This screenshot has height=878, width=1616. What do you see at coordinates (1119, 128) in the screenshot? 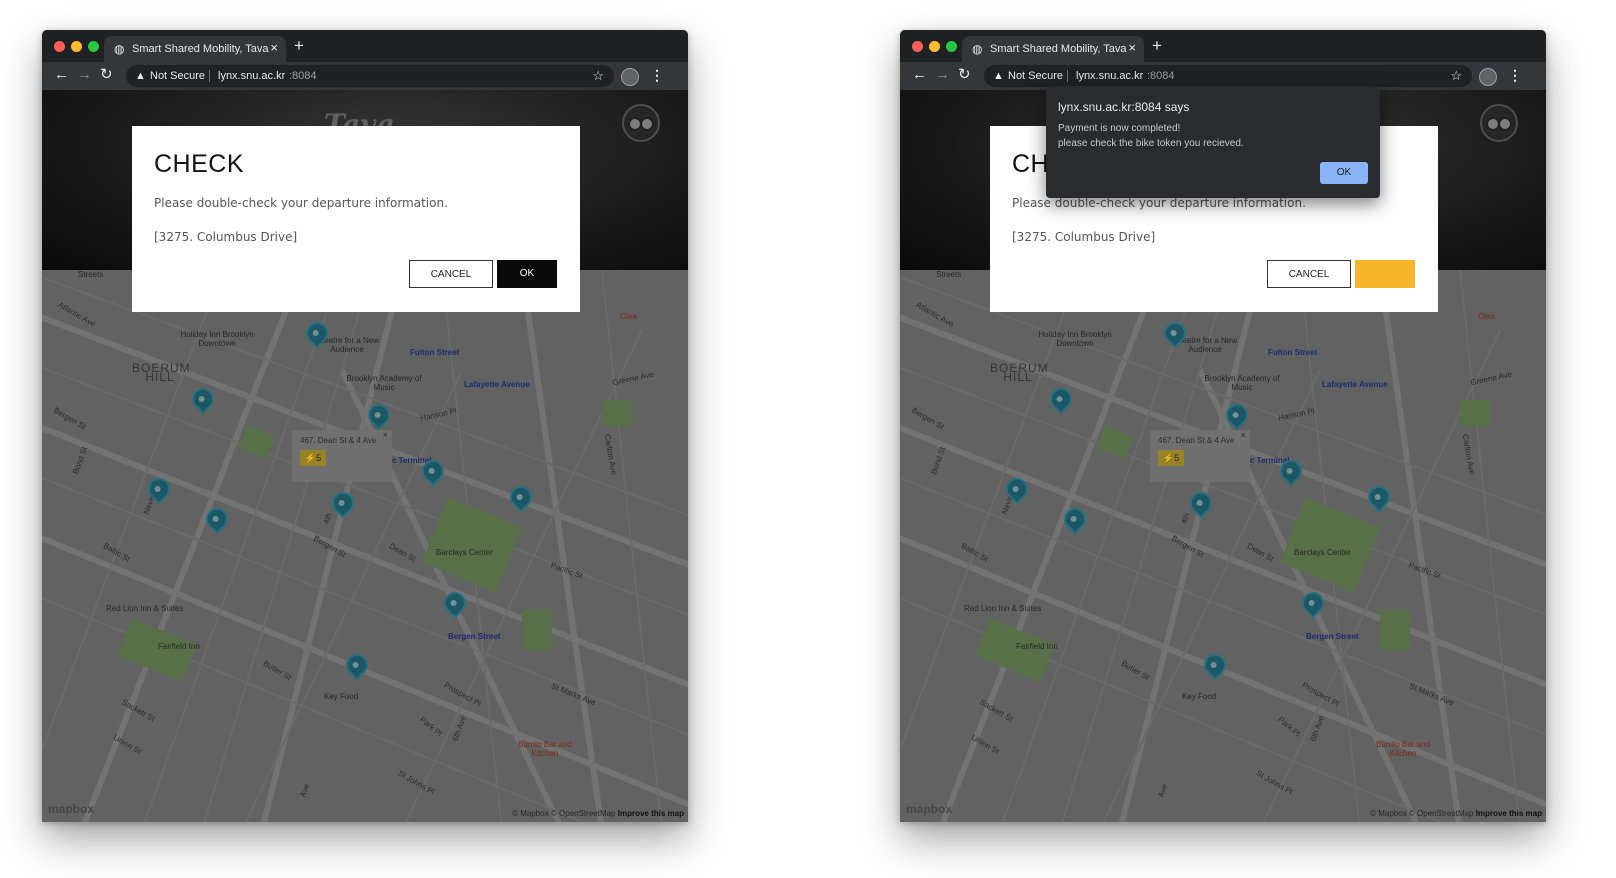
I see `alert-message-line1: Payment is now completed!` at bounding box center [1119, 128].